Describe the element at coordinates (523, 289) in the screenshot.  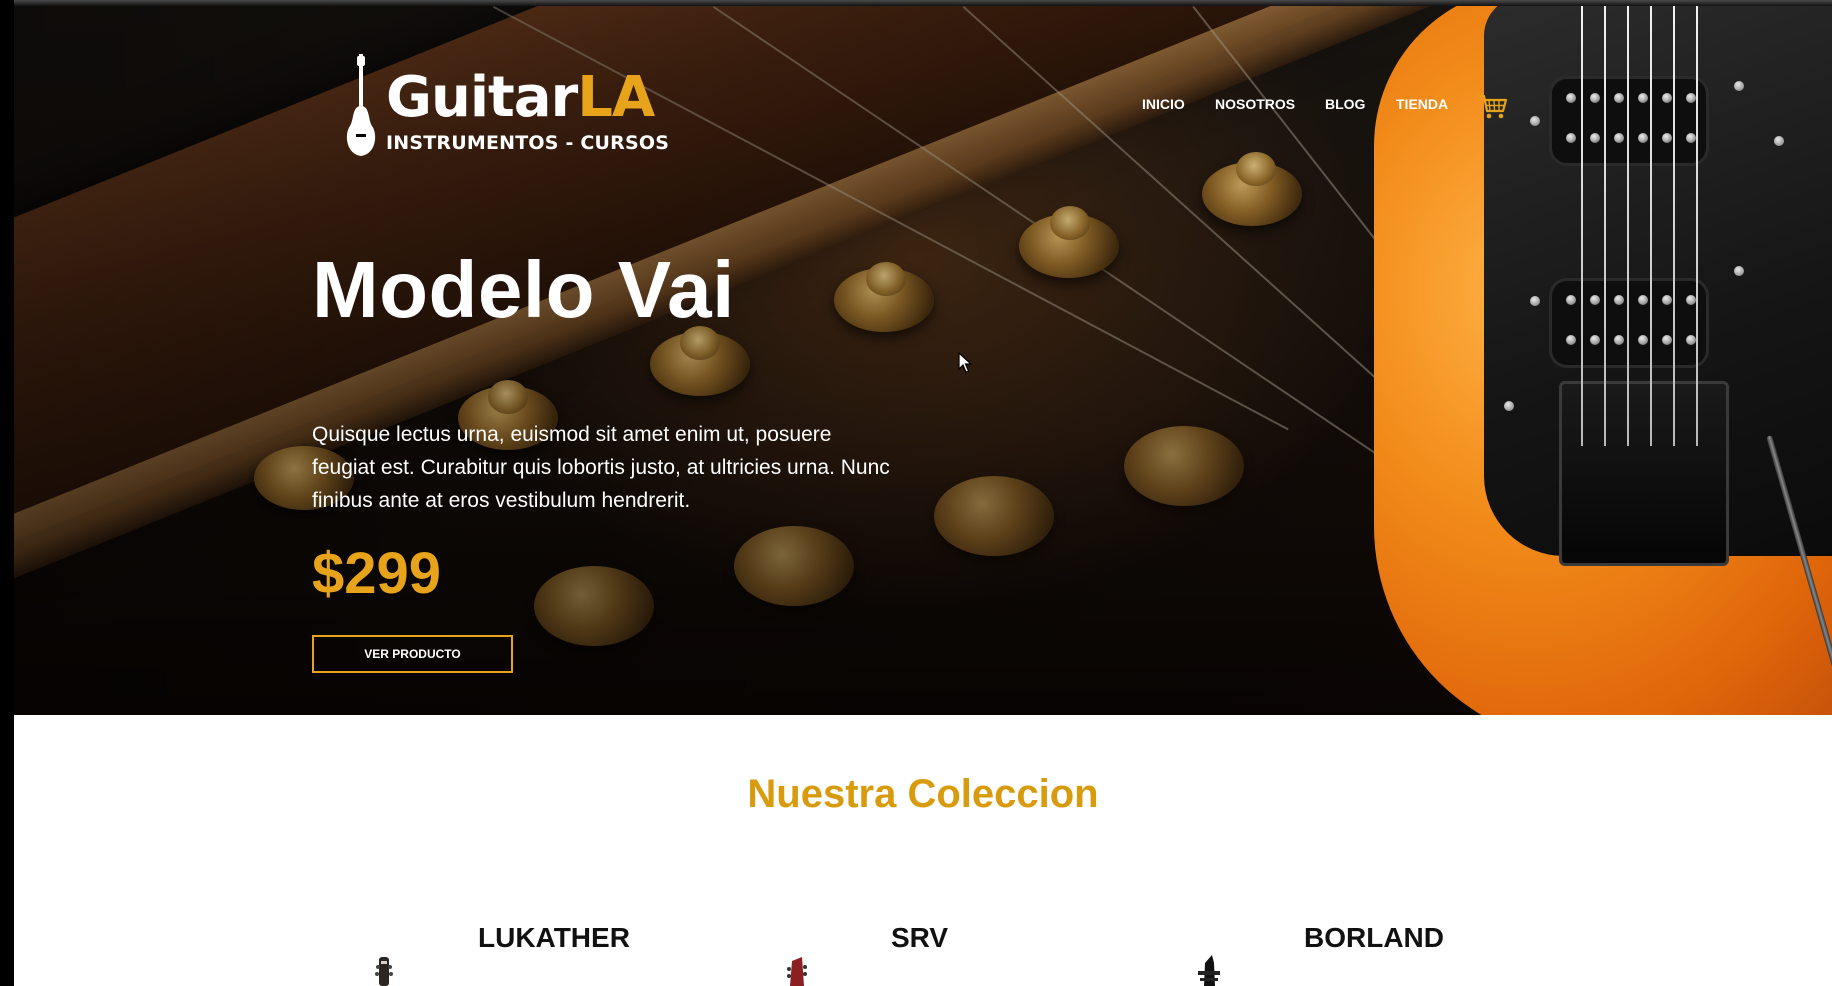
I see `hero-title: Modelo Vai` at that location.